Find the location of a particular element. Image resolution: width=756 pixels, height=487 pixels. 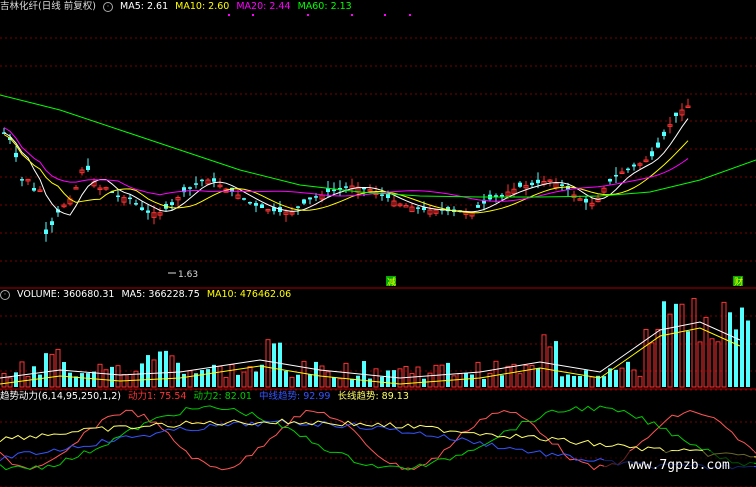

event-mark-finance: 财 is located at coordinates (738, 282).